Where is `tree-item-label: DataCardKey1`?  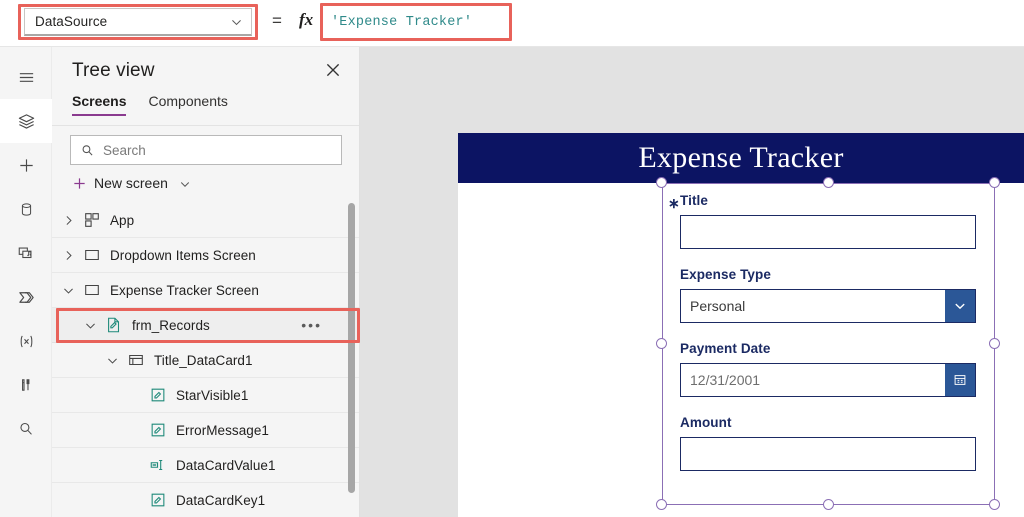
tree-item-label: DataCardKey1 is located at coordinates (221, 500).